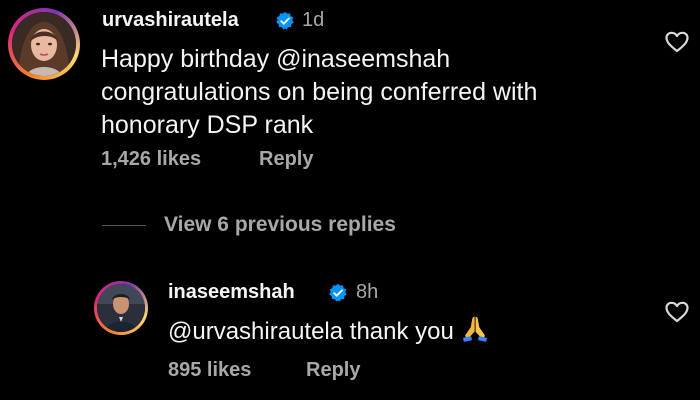  Describe the element at coordinates (151, 159) in the screenshot. I see `likes-count: 1,426 likes` at that location.